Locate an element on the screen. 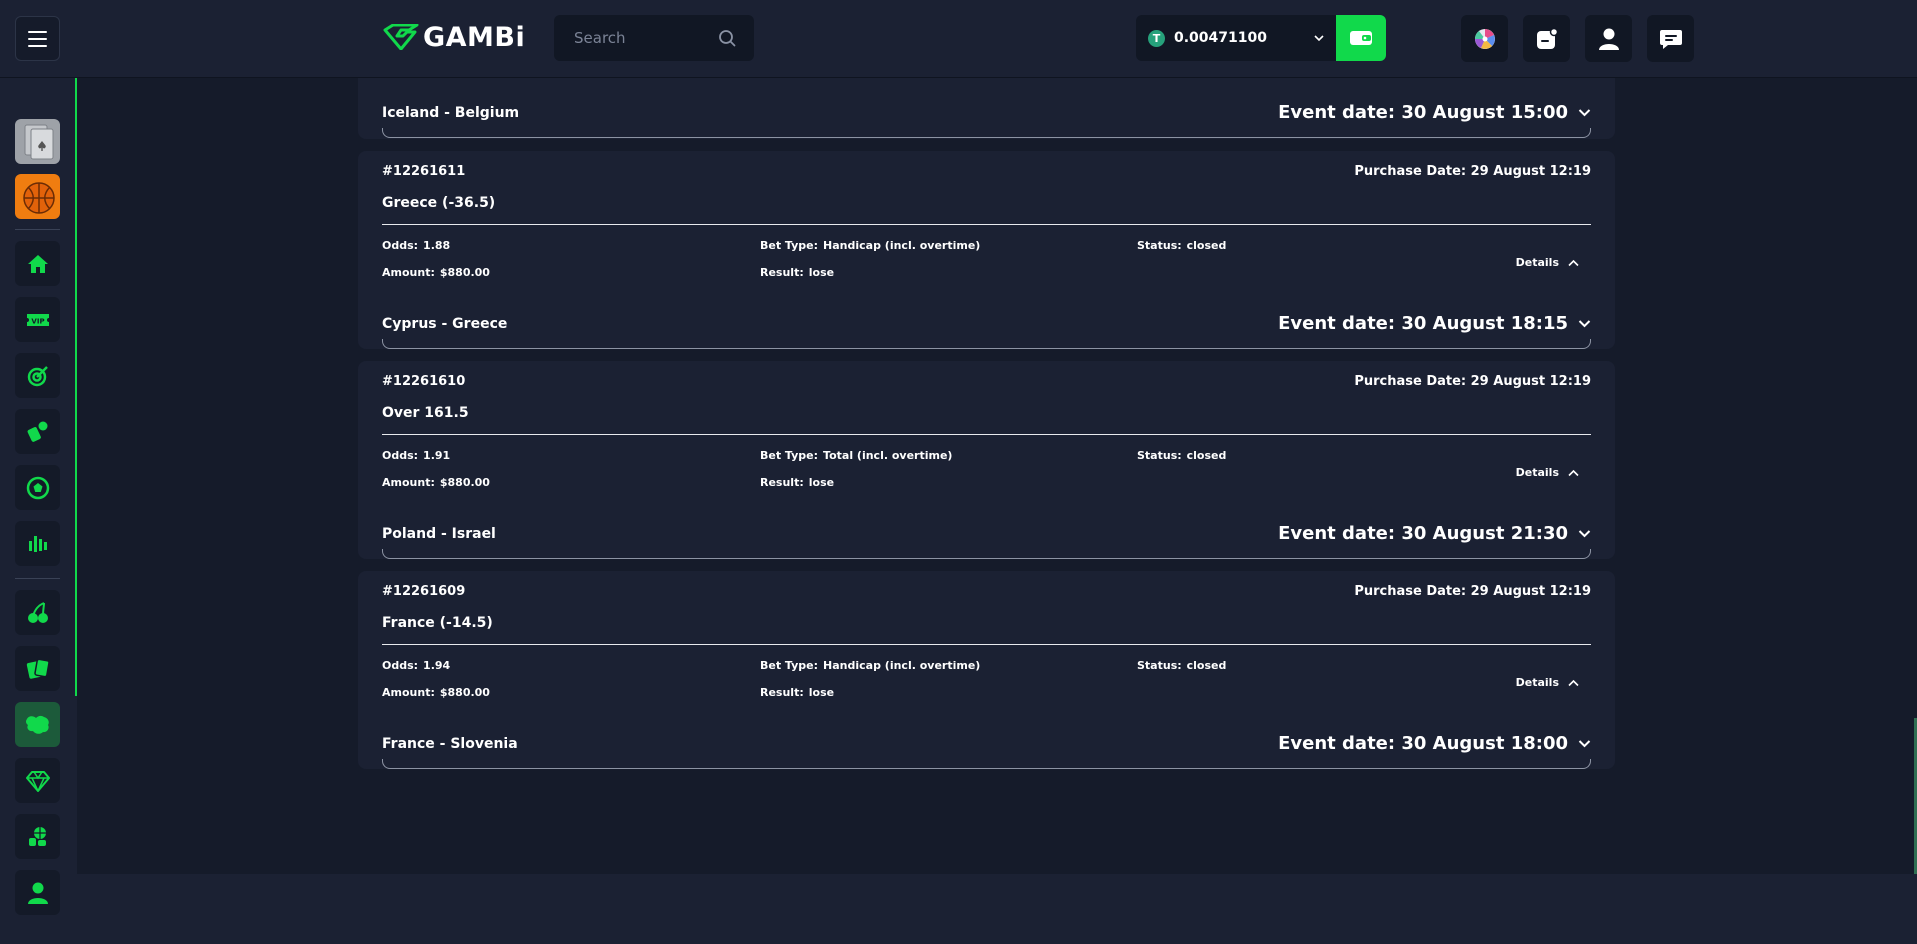 The image size is (1917, 944). svg-text: VIP is located at coordinates (37, 321).